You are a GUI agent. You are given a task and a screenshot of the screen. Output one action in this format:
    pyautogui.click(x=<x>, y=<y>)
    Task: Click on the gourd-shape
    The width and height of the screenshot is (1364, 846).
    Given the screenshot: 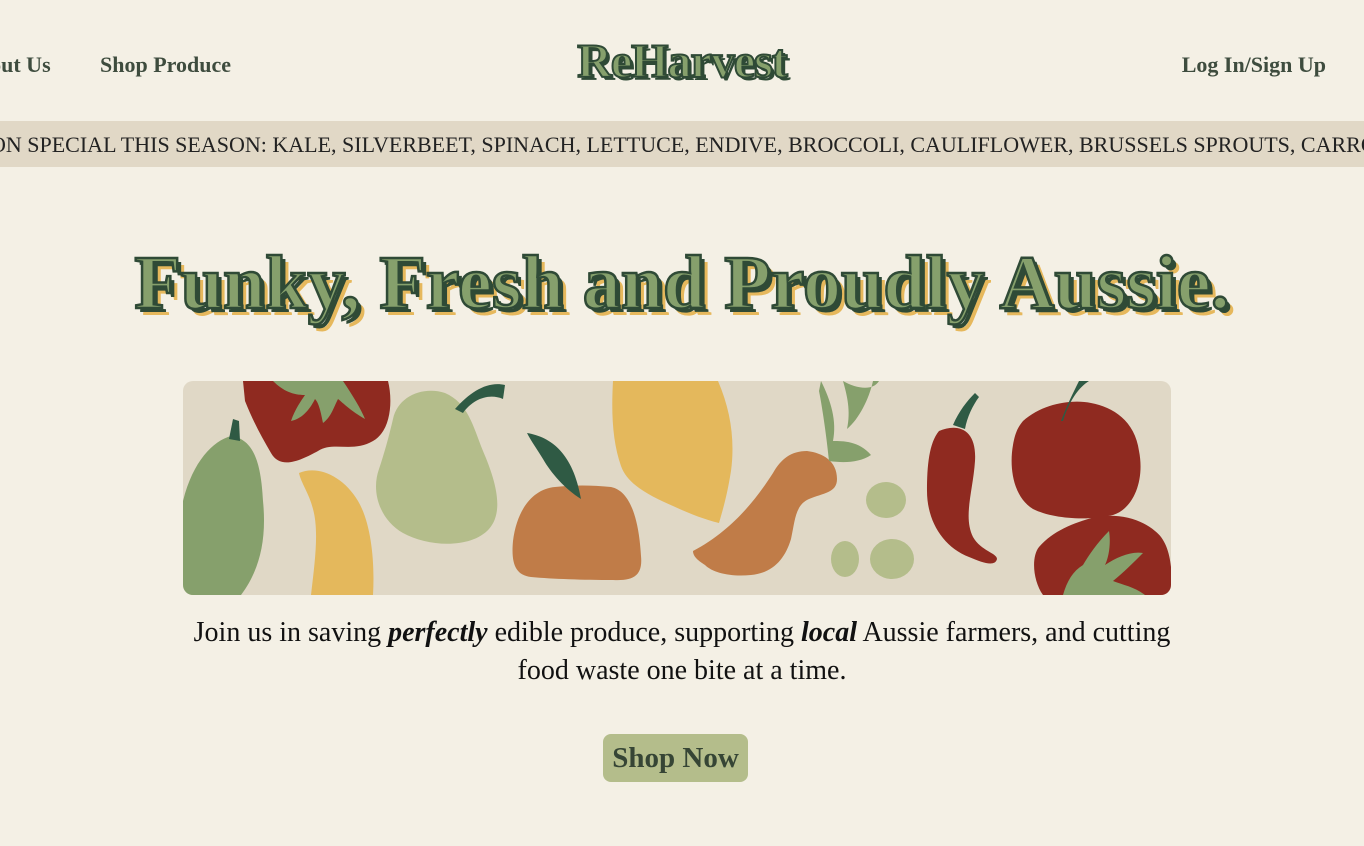 What is the action you would take?
    pyautogui.click(x=224, y=515)
    